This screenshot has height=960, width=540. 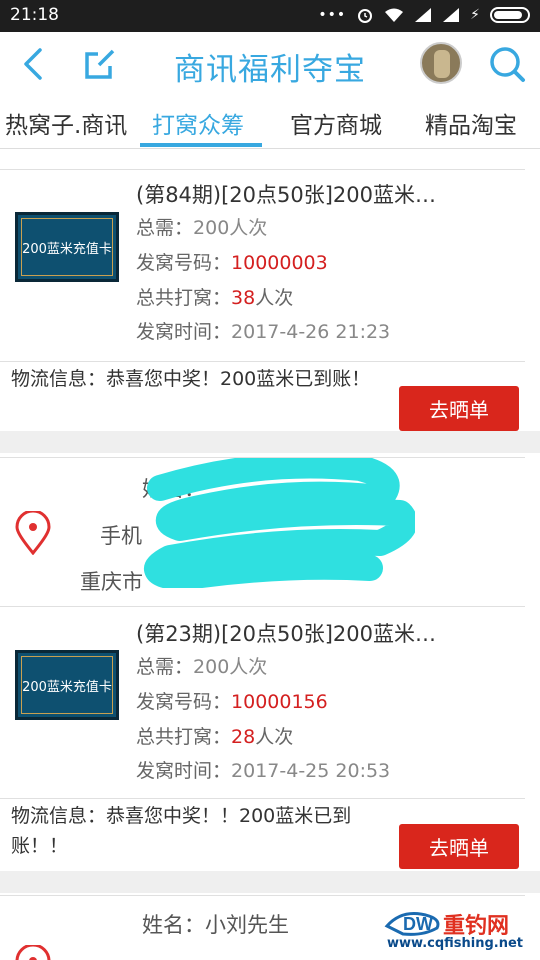 I want to click on tab-hot-news: 热窝子.商讯, so click(x=66, y=123).